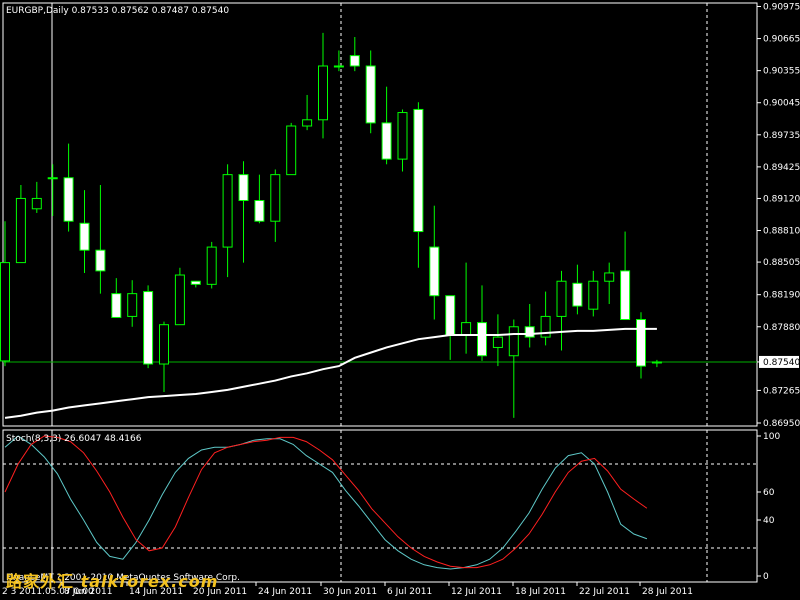  What do you see at coordinates (74, 439) in the screenshot?
I see `stoch-title: Stoch(8,3,3) 26.6047 48.4166` at bounding box center [74, 439].